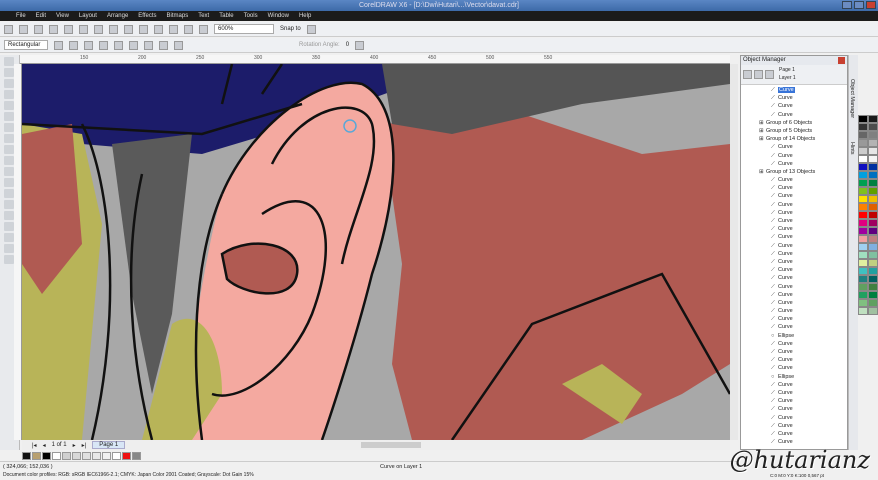 The width and height of the screenshot is (878, 480). I want to click on app-launcher-icon, so click(188, 29).